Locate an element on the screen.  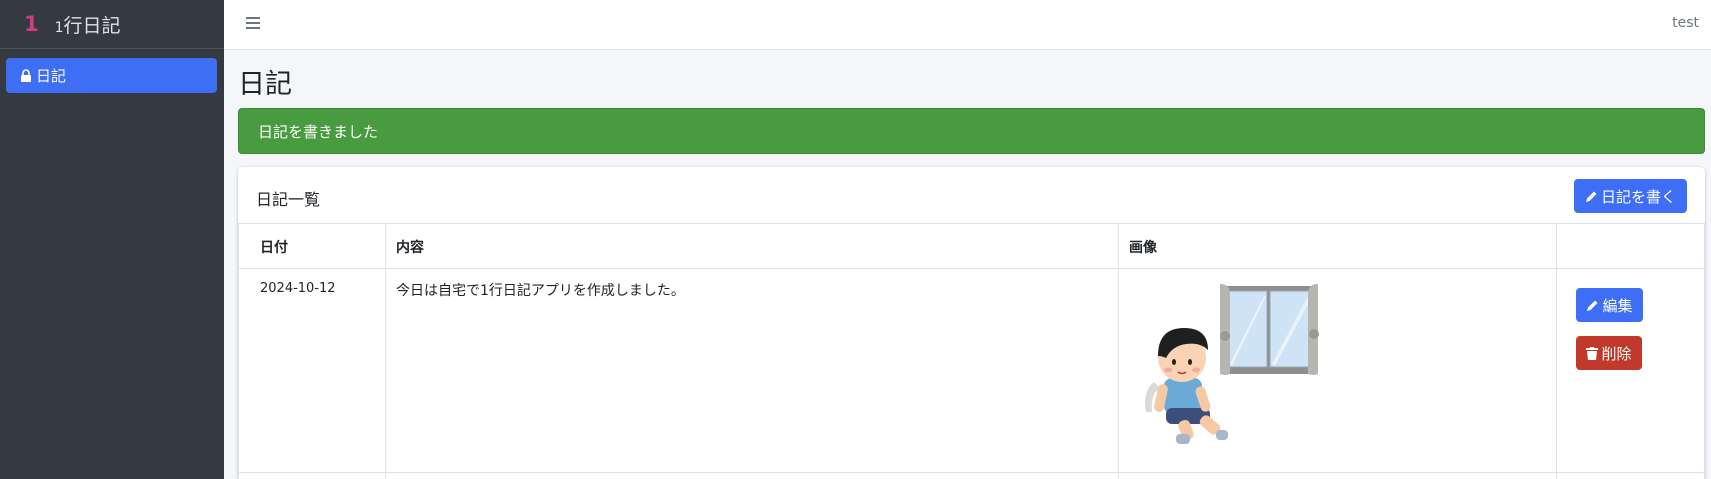
sidebar-item-label: 日記 is located at coordinates (51, 76).